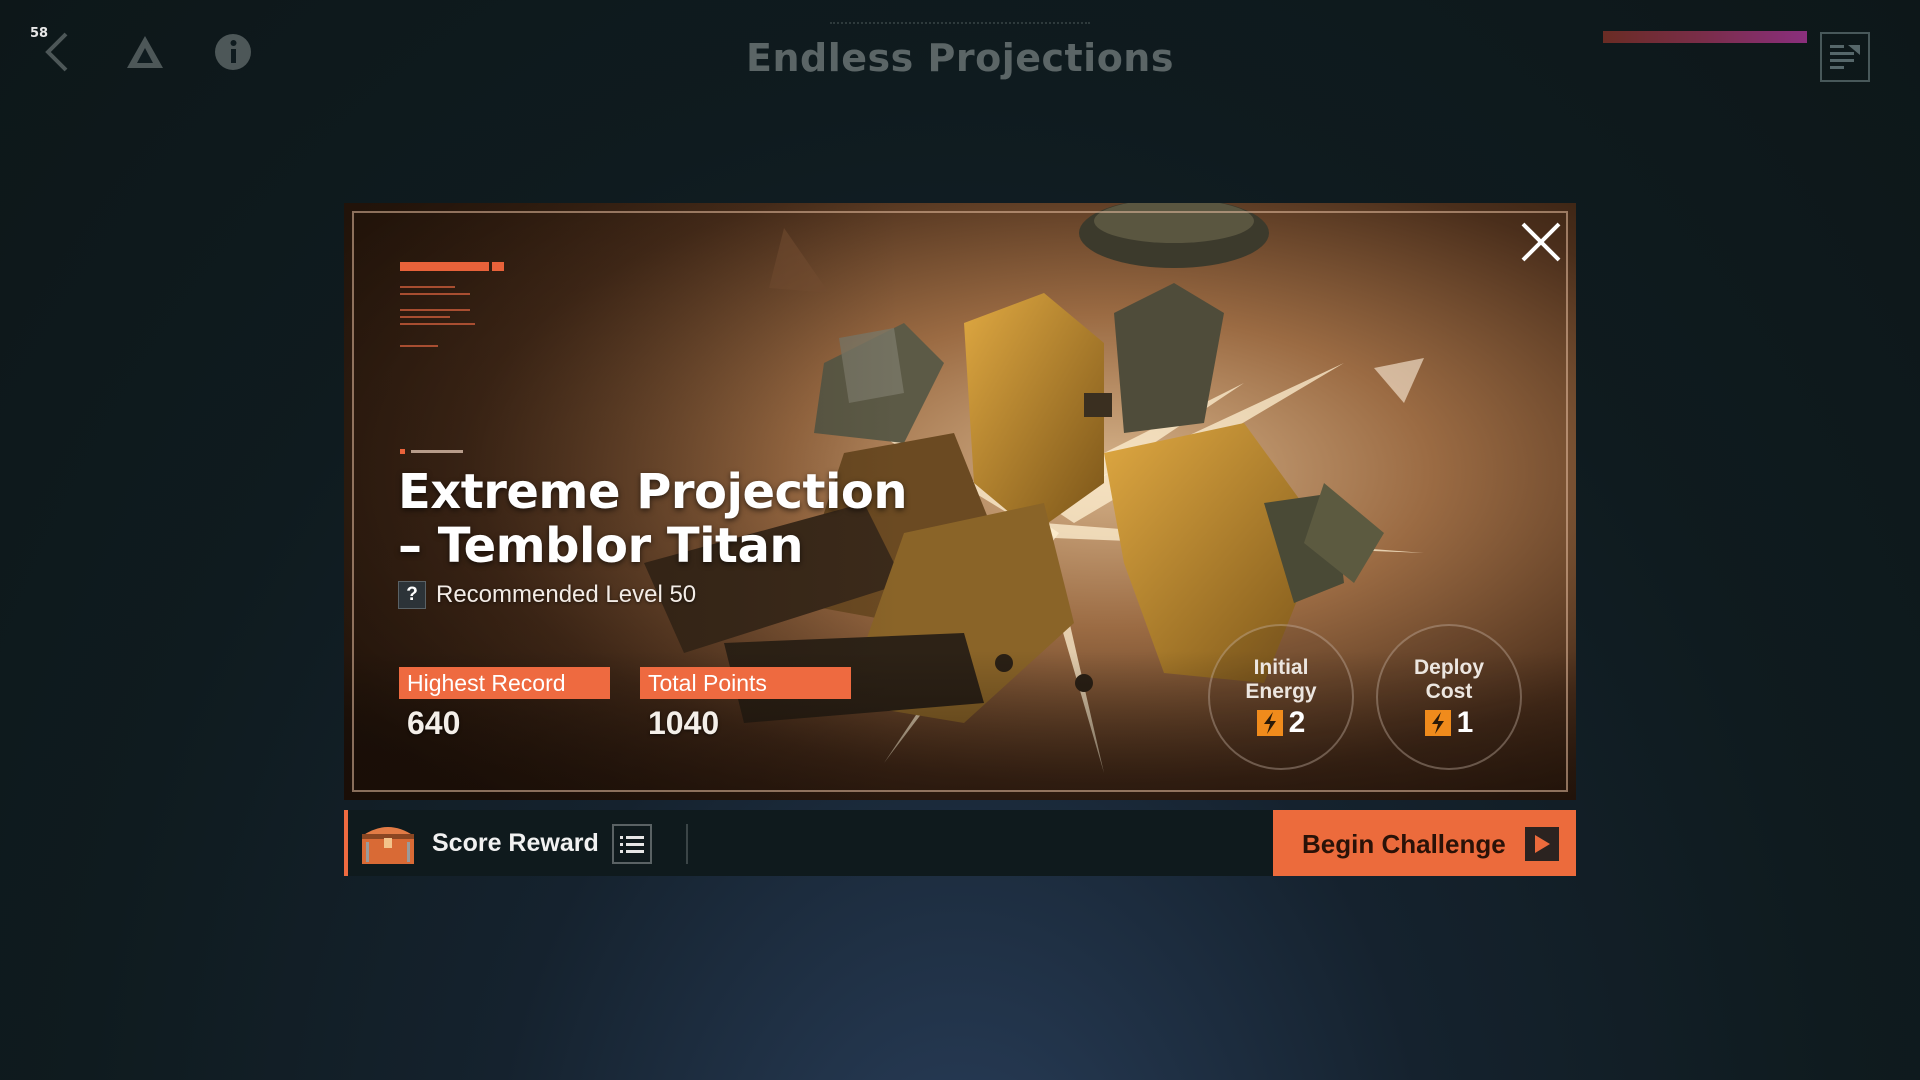  I want to click on highest-record-value: 640, so click(434, 723).